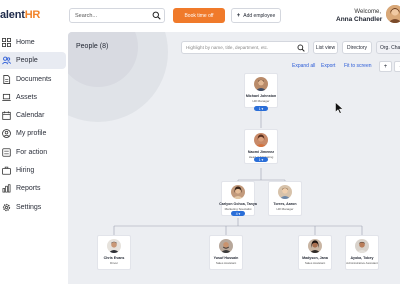 The width and height of the screenshot is (400, 284). What do you see at coordinates (20, 15) in the screenshot?
I see `app-logo: alentHR` at bounding box center [20, 15].